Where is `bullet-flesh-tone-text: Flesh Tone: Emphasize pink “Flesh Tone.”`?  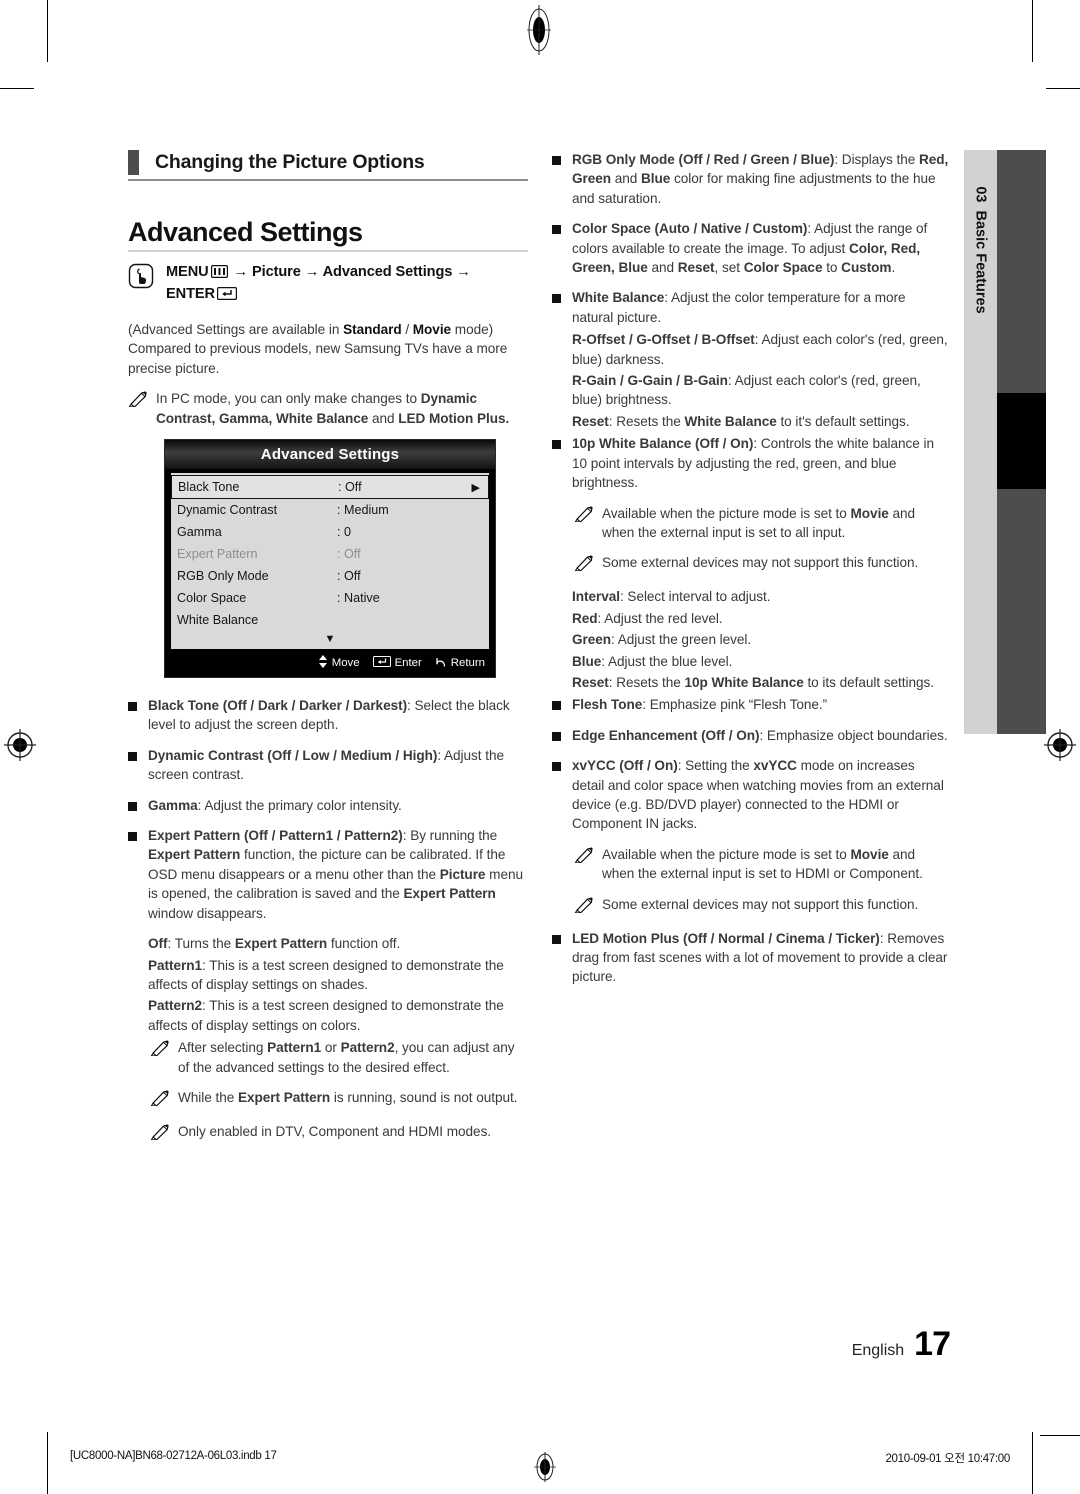 bullet-flesh-tone-text: Flesh Tone: Emphasize pink “Flesh Tone.” is located at coordinates (699, 704).